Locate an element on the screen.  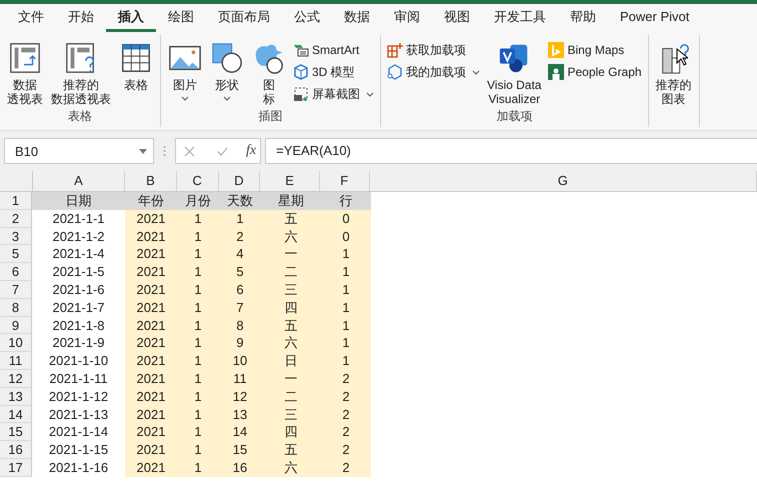
row-header: 11 is located at coordinates (16, 361).